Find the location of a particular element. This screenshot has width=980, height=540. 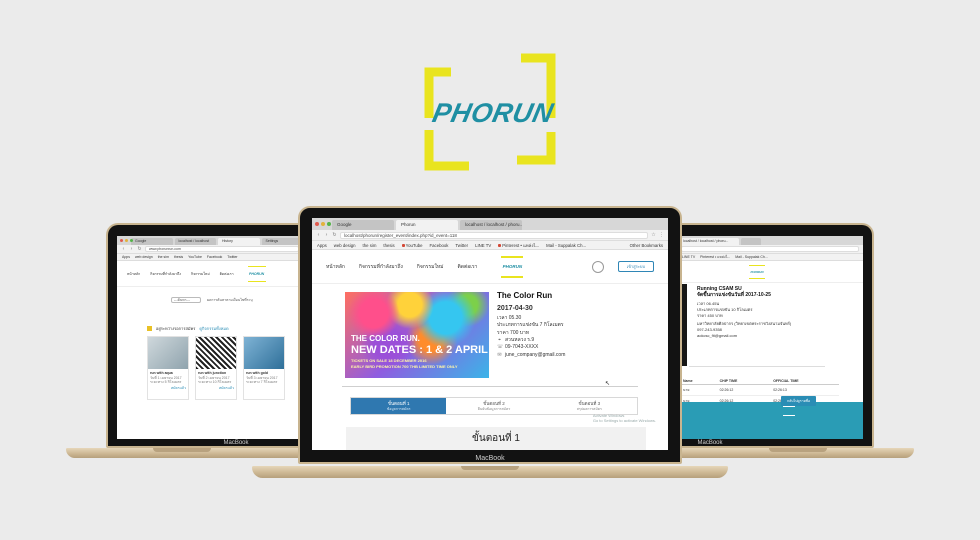

tab: Phorun is located at coordinates (427, 225).